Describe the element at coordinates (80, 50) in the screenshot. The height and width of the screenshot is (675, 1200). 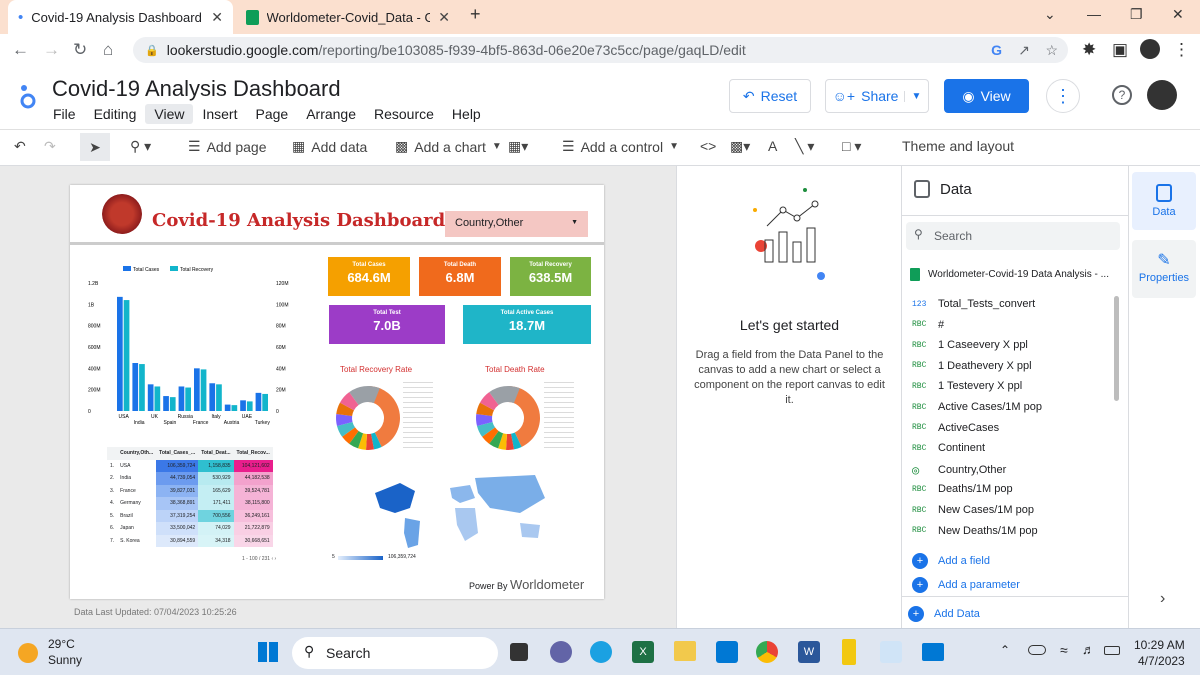
I see `reload-icon: ↻` at that location.